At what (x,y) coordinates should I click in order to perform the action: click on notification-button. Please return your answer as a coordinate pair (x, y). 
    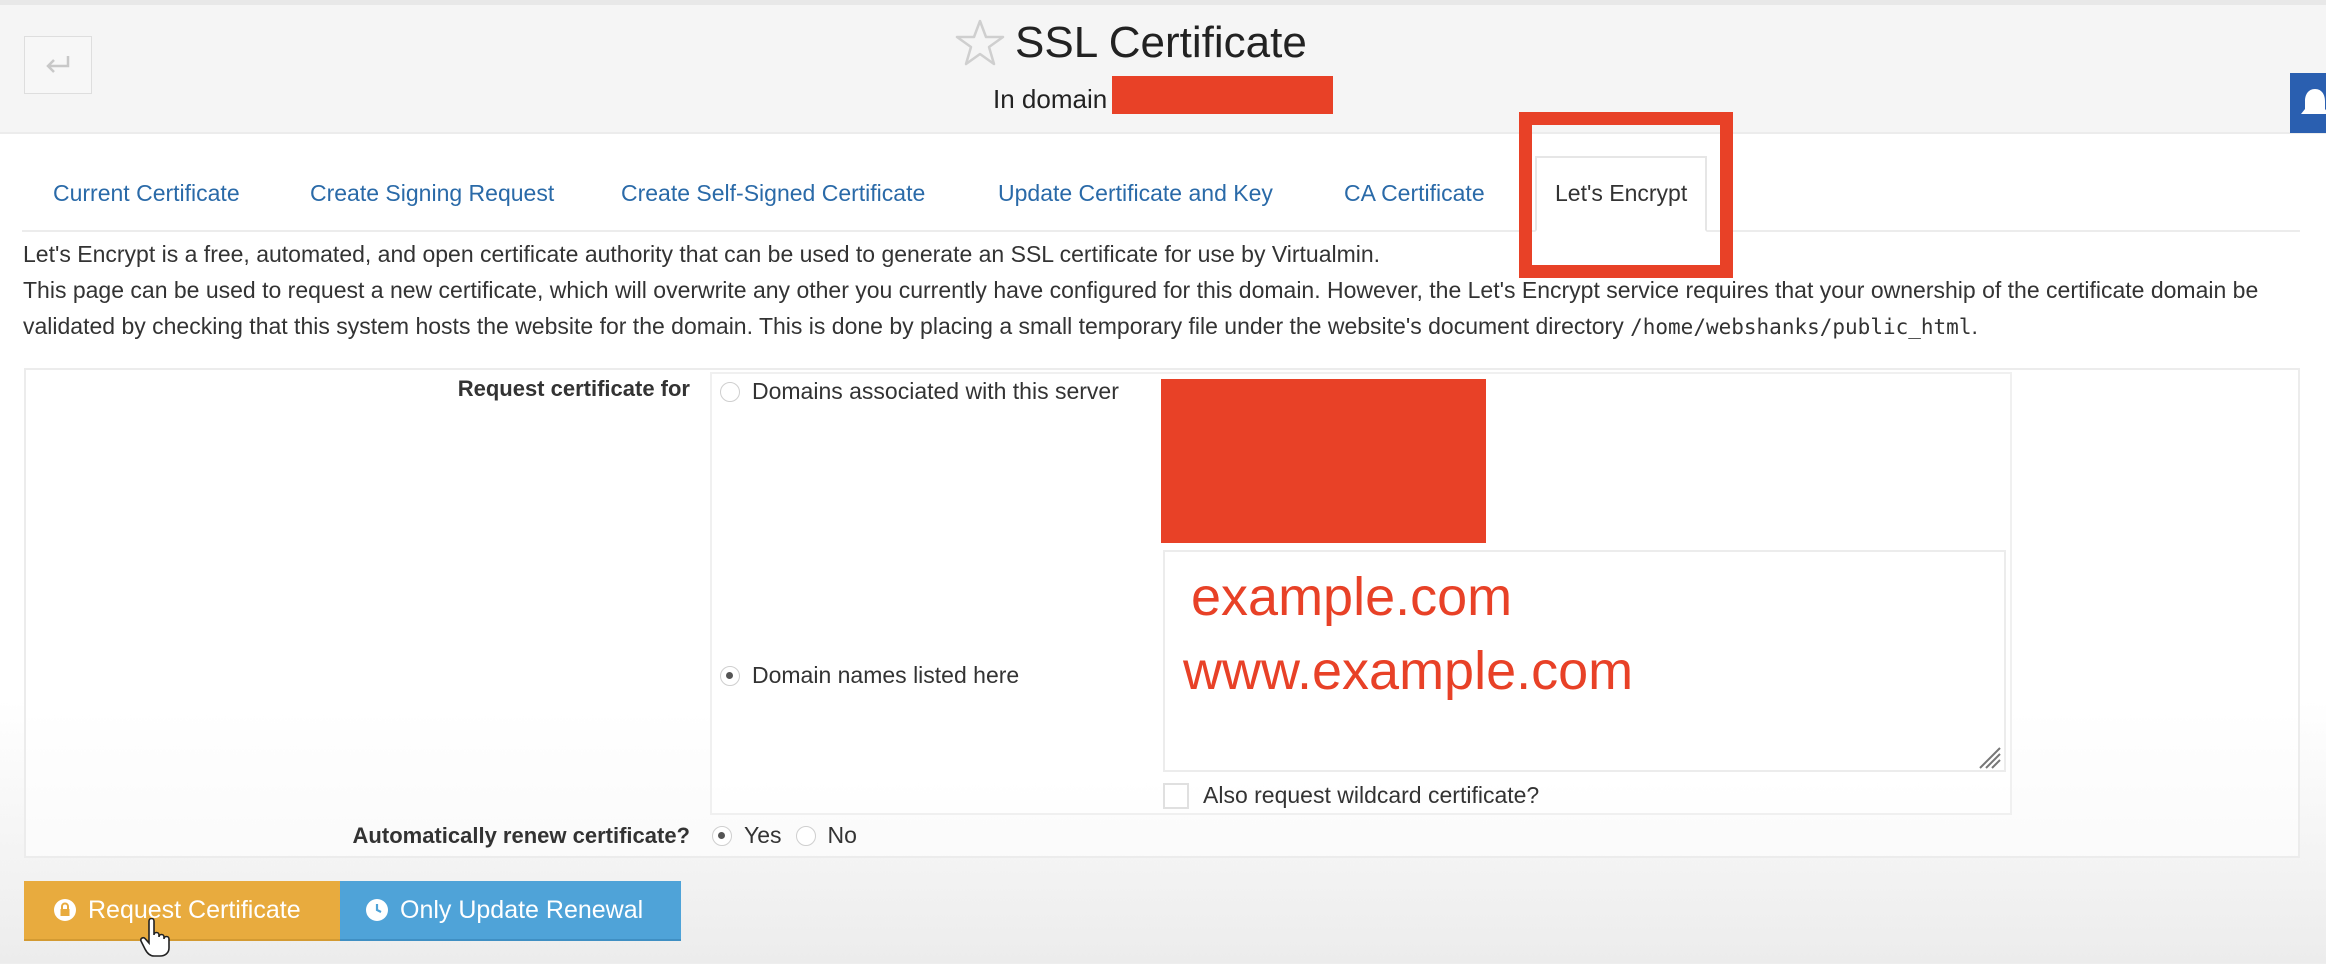
    Looking at the image, I should click on (2308, 103).